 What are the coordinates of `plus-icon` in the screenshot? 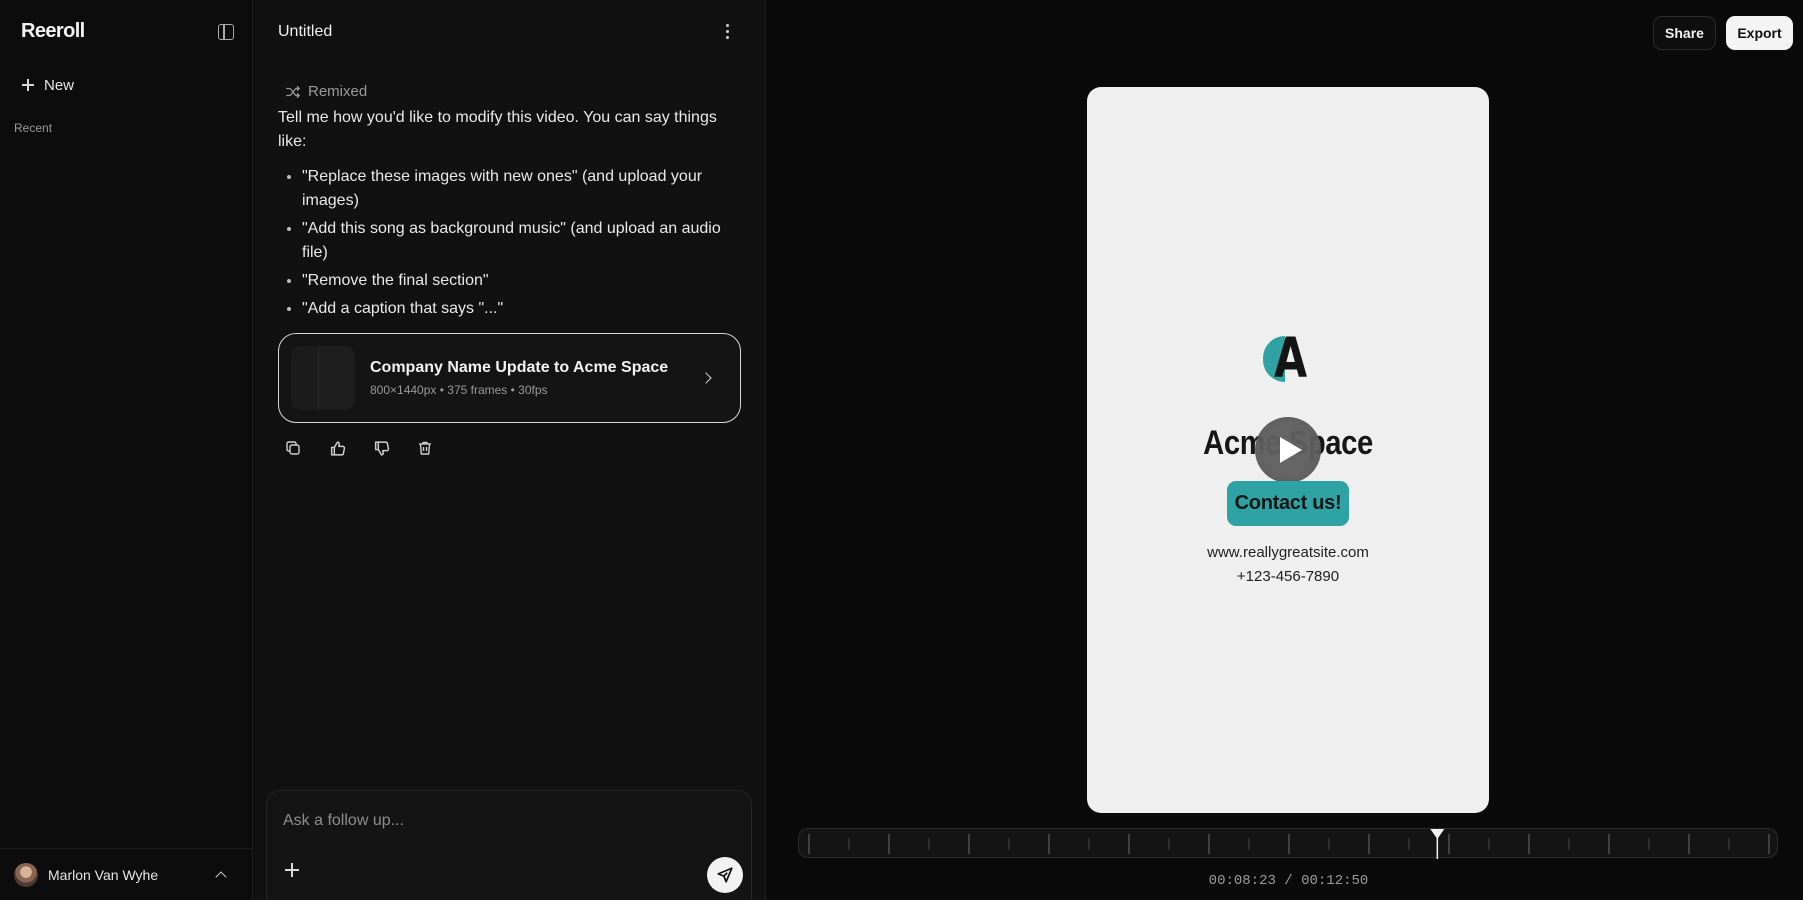 It's located at (28, 85).